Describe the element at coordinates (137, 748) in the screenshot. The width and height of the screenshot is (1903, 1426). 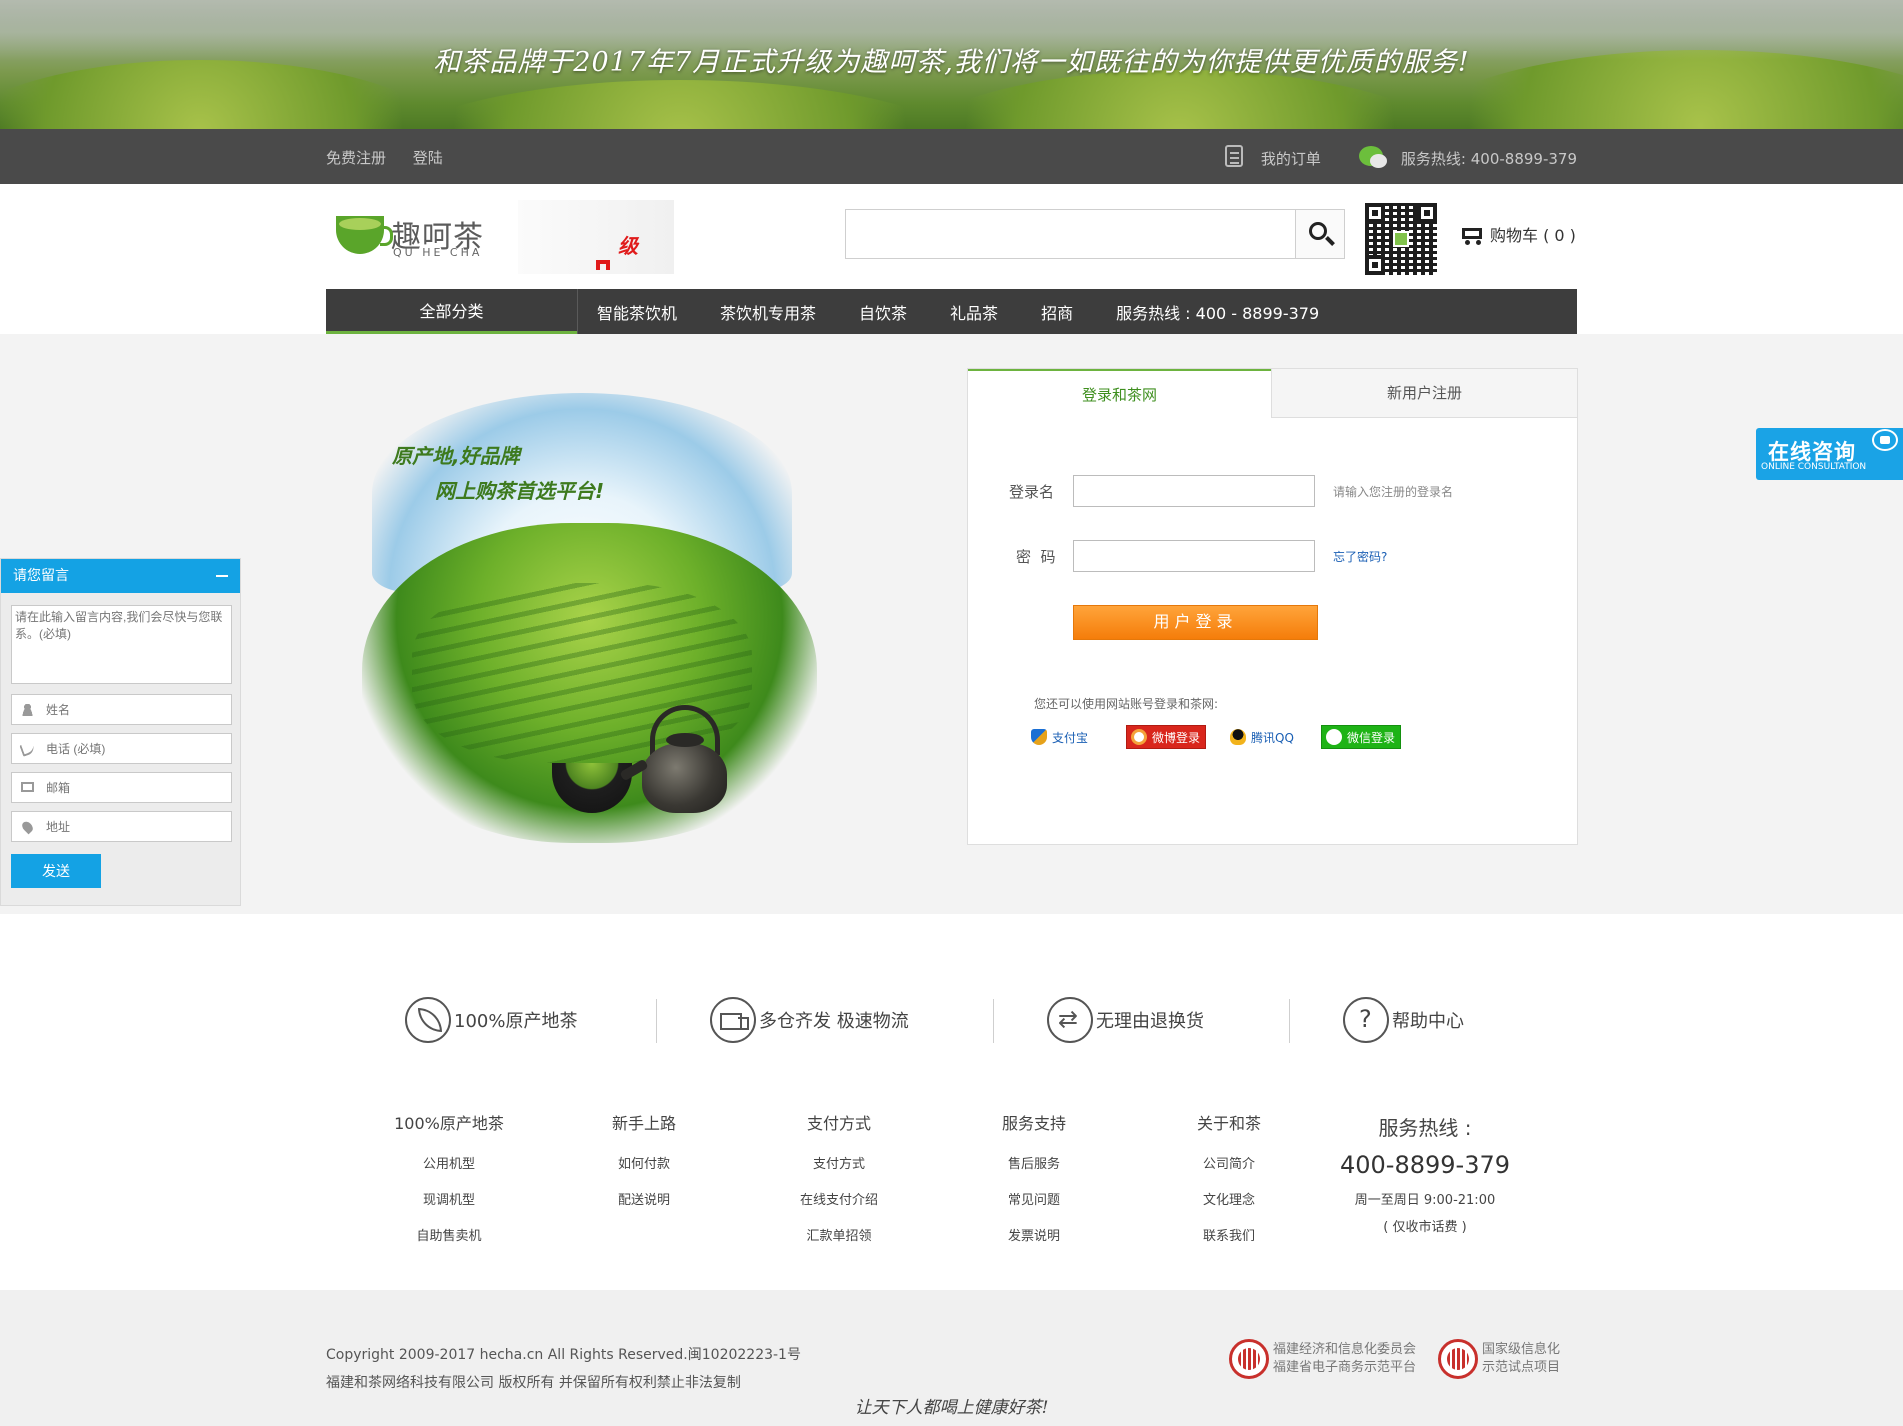
I see `phone-input` at that location.